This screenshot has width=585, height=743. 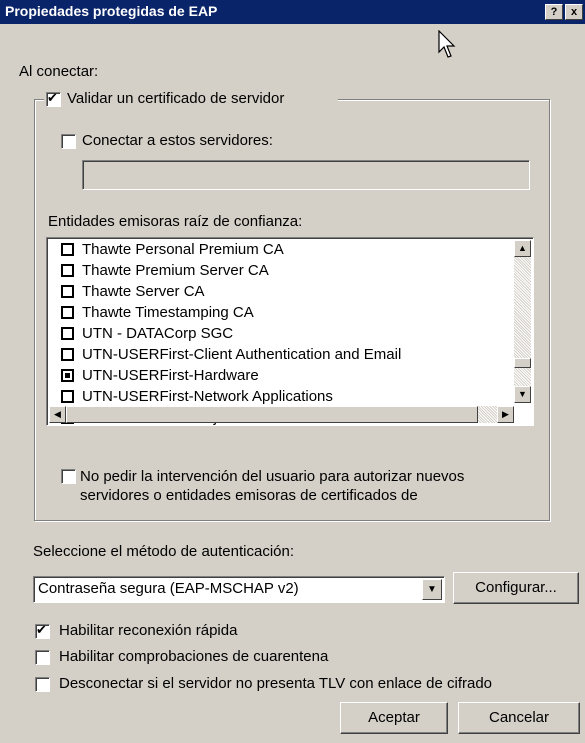 I want to click on help-button: ?, so click(x=554, y=12).